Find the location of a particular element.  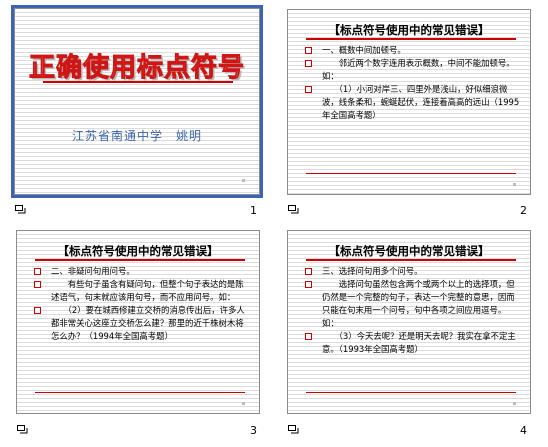

slide-number-1: 1 is located at coordinates (253, 210).